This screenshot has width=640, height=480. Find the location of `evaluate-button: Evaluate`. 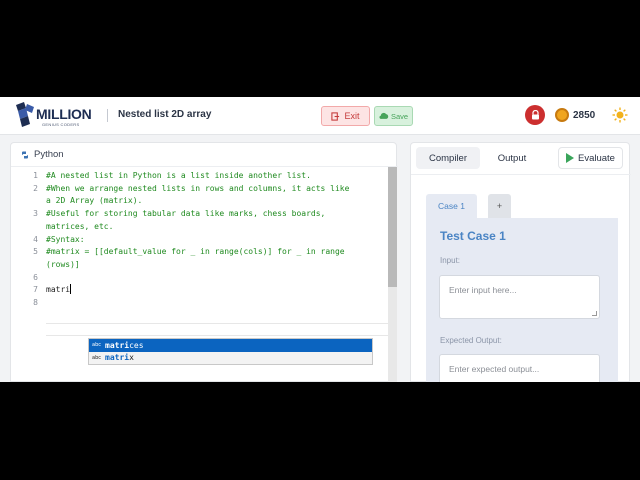

evaluate-button: Evaluate is located at coordinates (590, 158).